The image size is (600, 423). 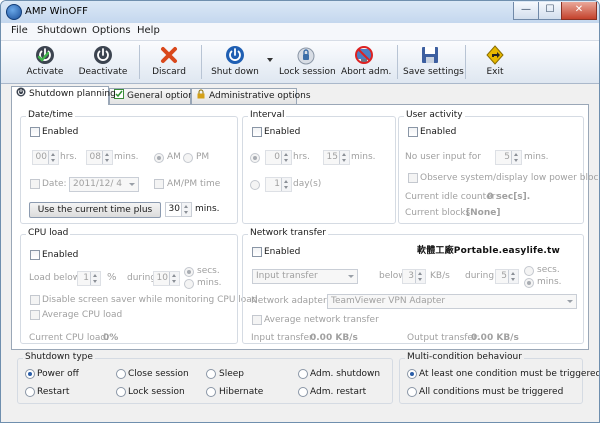 I want to click on no-input-spinner: 5, so click(x=508, y=157).